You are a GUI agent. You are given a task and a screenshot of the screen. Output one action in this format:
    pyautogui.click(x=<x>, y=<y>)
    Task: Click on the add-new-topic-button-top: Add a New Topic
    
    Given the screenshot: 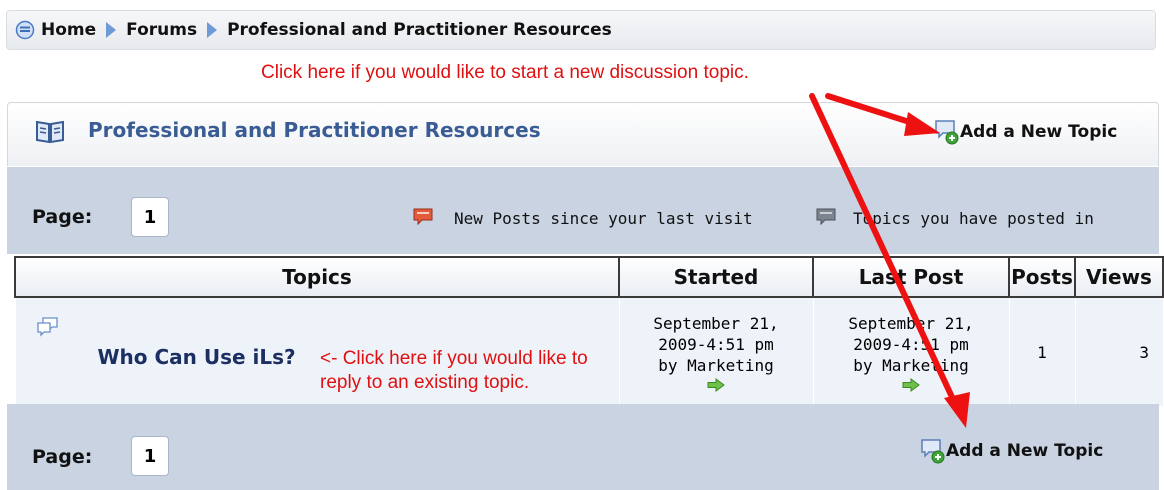 What is the action you would take?
    pyautogui.click(x=1025, y=132)
    